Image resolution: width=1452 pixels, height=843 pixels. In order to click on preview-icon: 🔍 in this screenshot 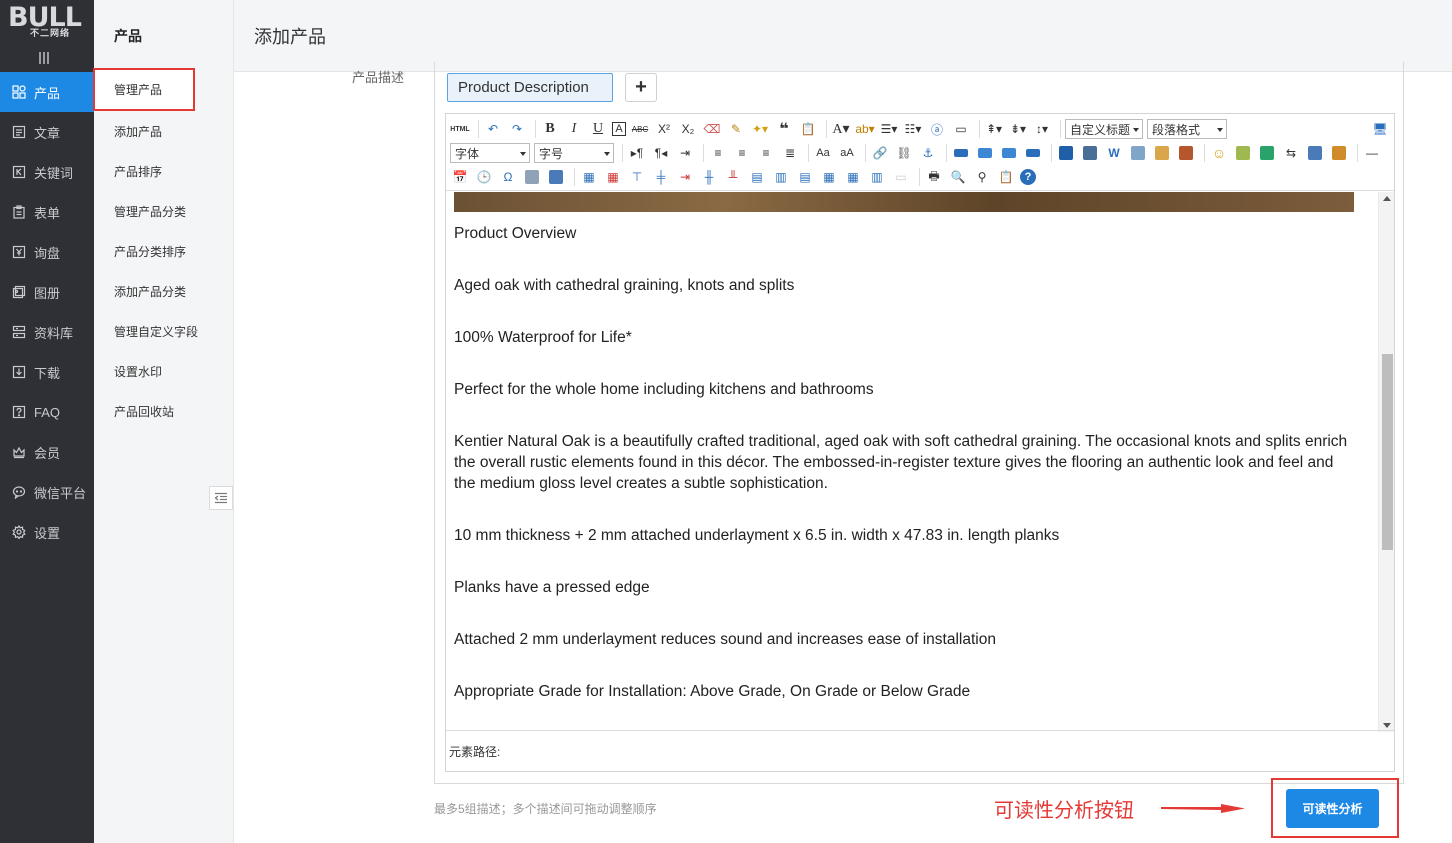, I will do `click(958, 177)`.